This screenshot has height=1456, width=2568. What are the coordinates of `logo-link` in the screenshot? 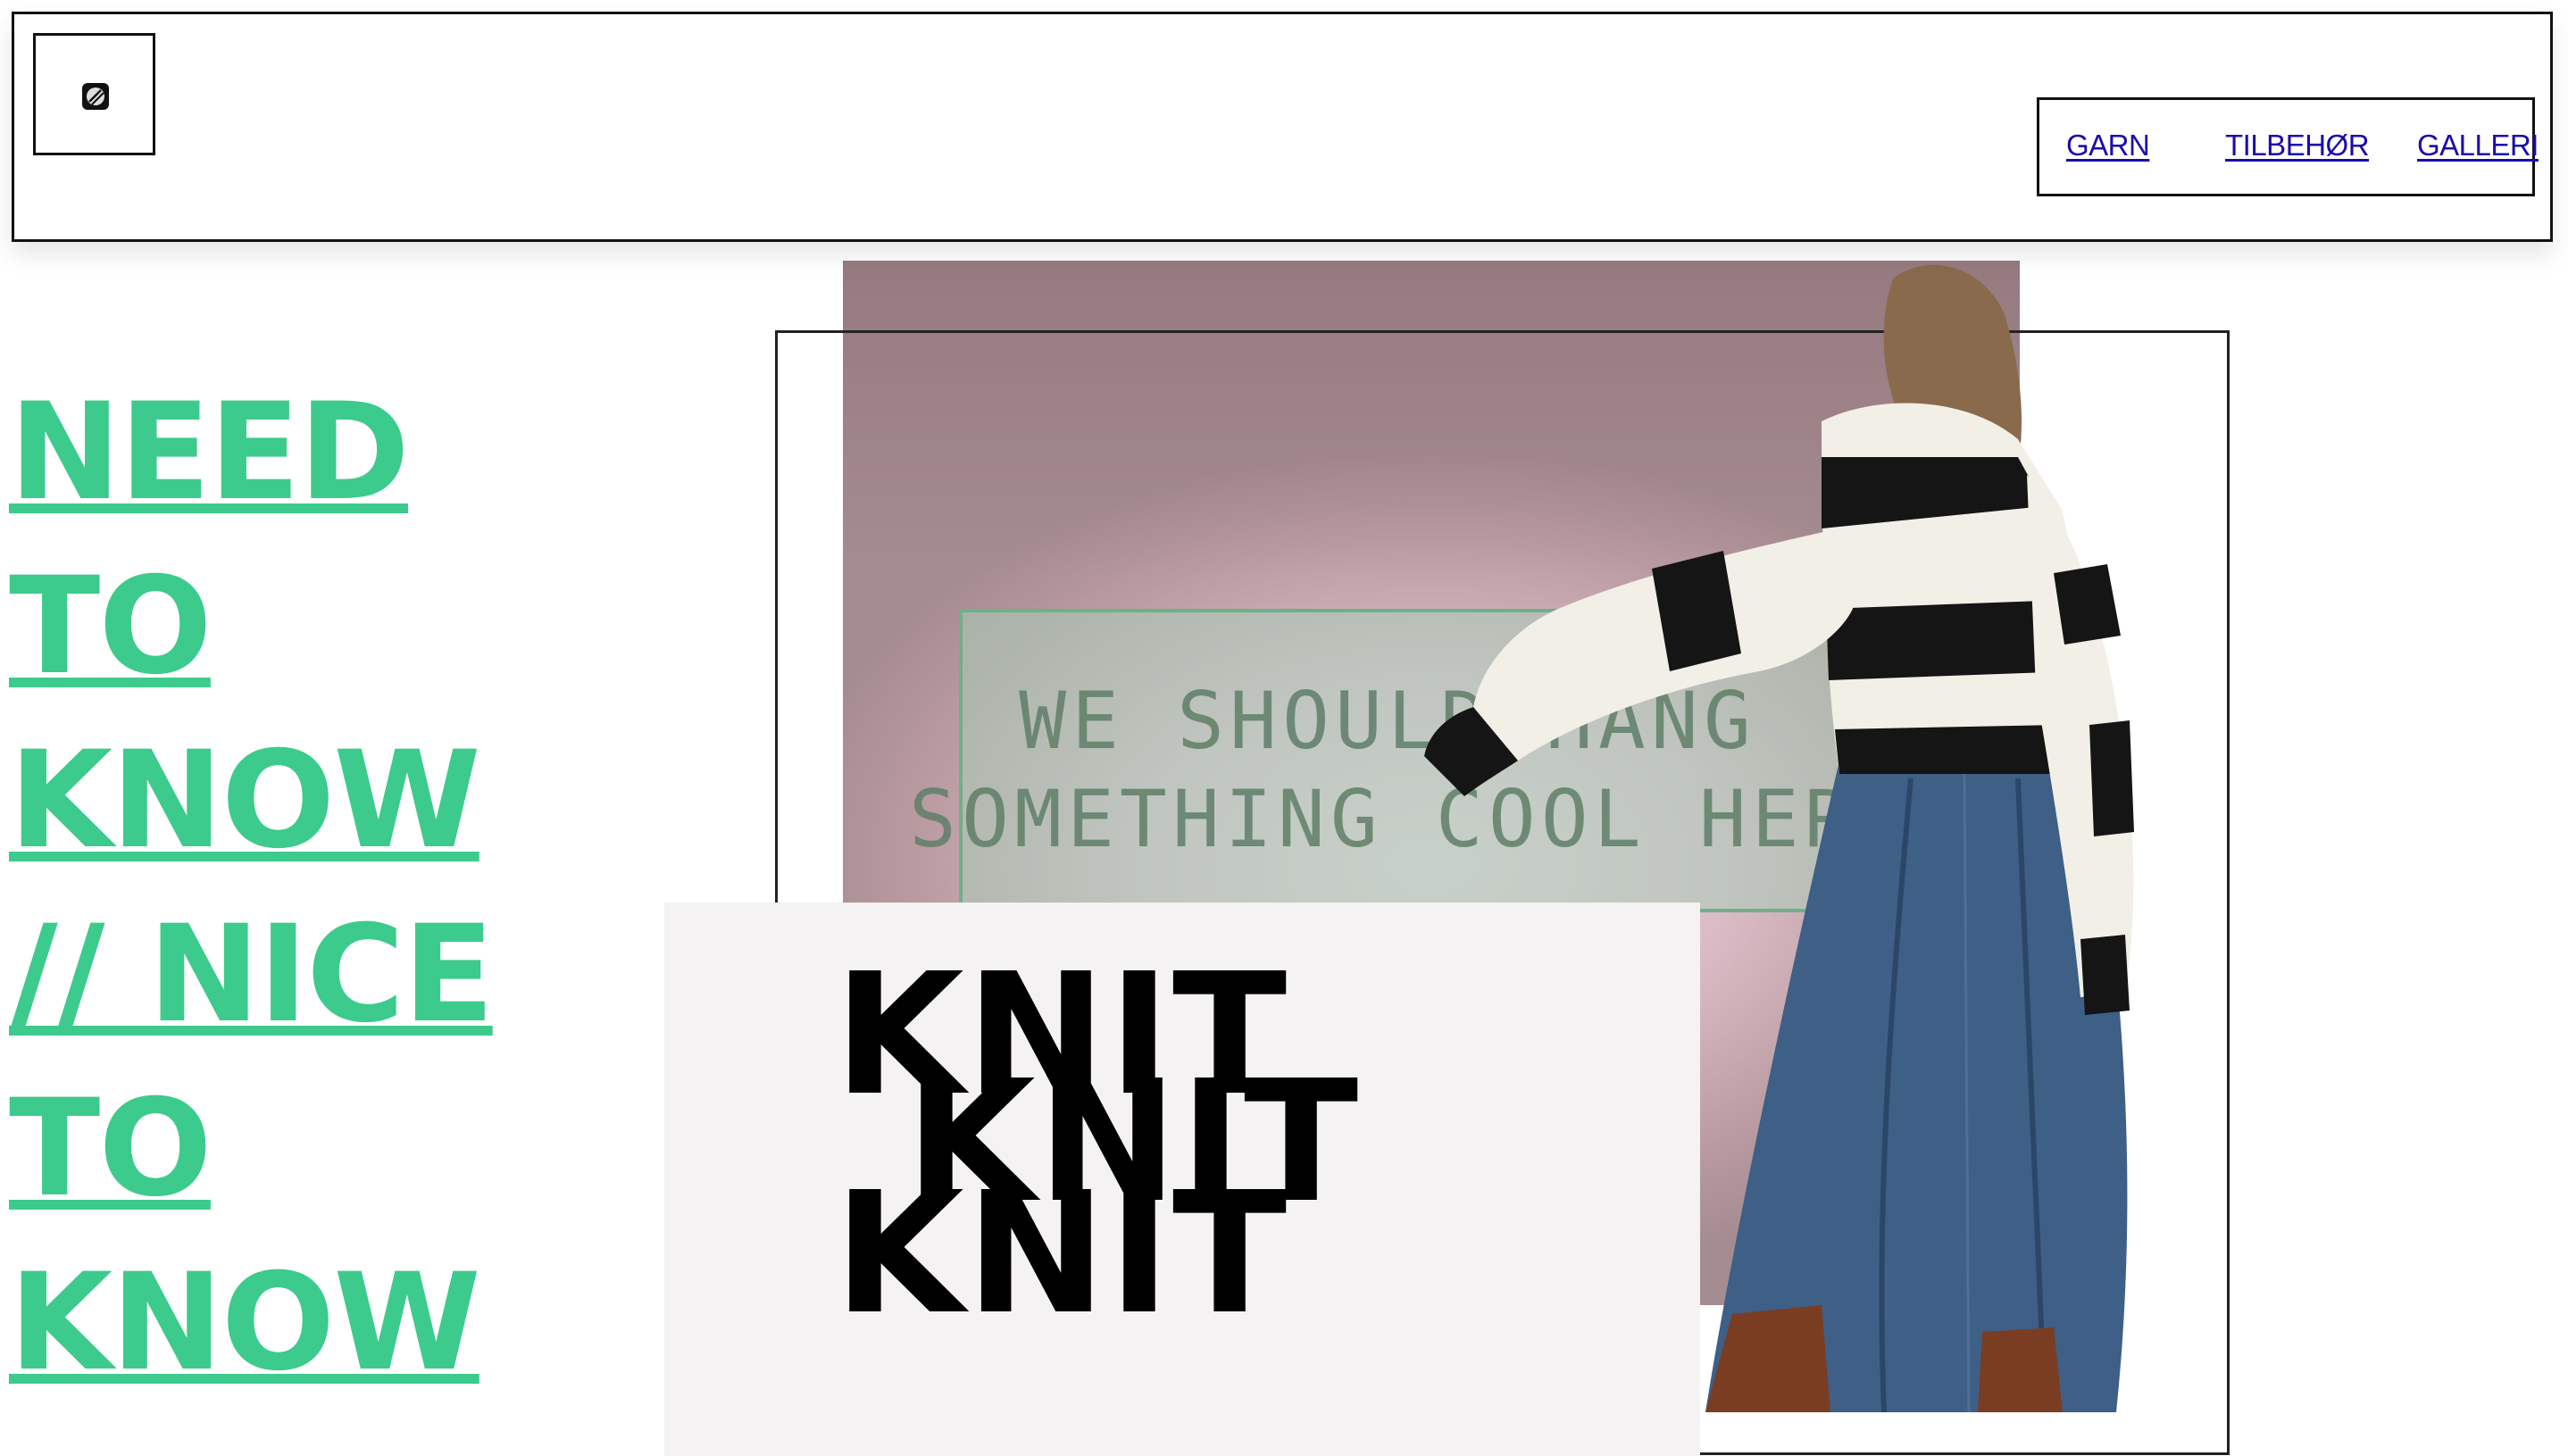 It's located at (94, 94).